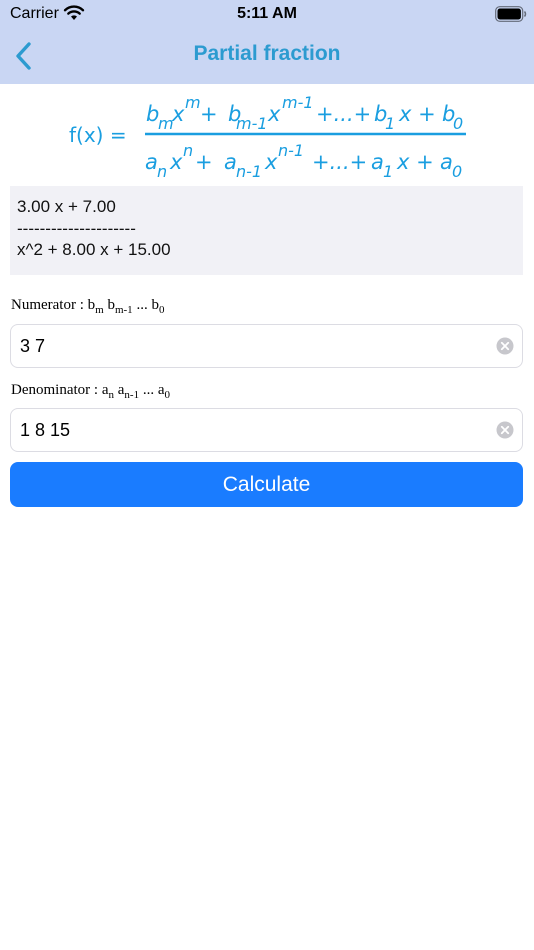 This screenshot has height=950, width=534. I want to click on navigation-header: Carrier 5:11 AM Partial fraction, so click(267, 42).